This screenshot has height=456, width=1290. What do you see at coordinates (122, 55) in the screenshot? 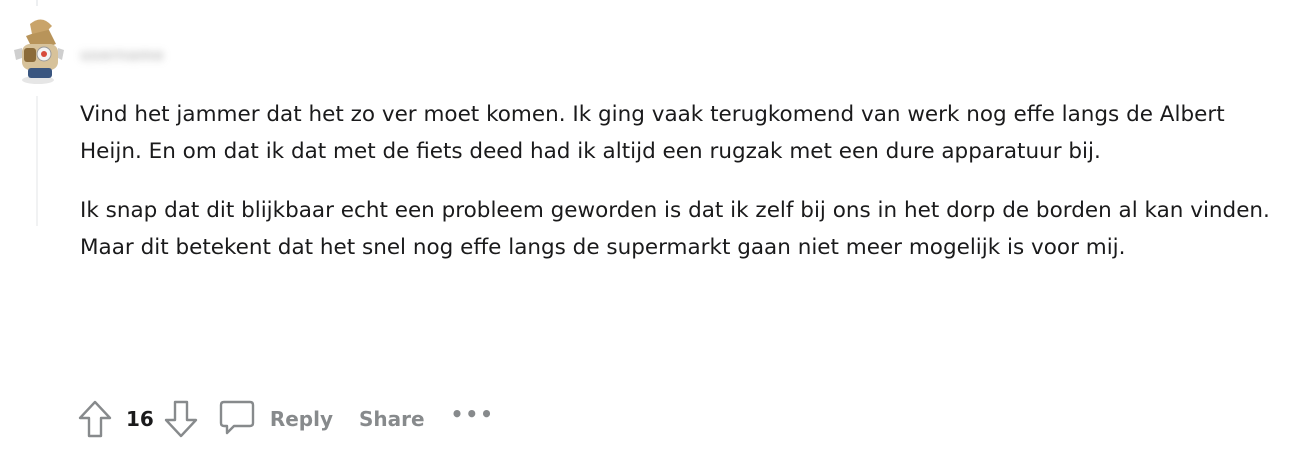
I see `username: username` at bounding box center [122, 55].